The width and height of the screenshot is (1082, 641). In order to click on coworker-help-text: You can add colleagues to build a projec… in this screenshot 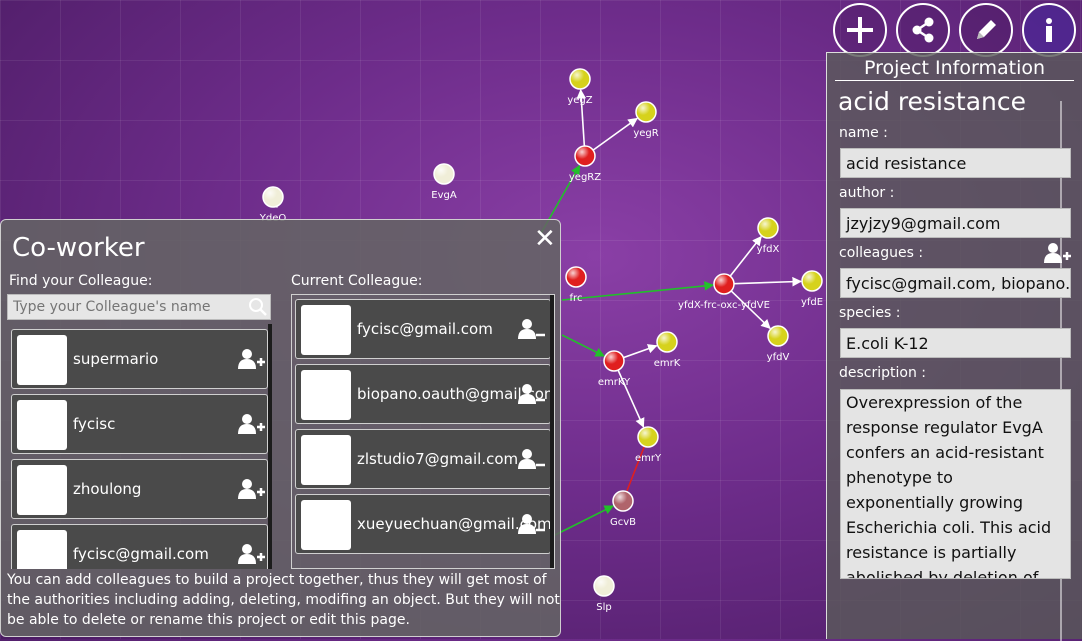, I will do `click(283, 600)`.